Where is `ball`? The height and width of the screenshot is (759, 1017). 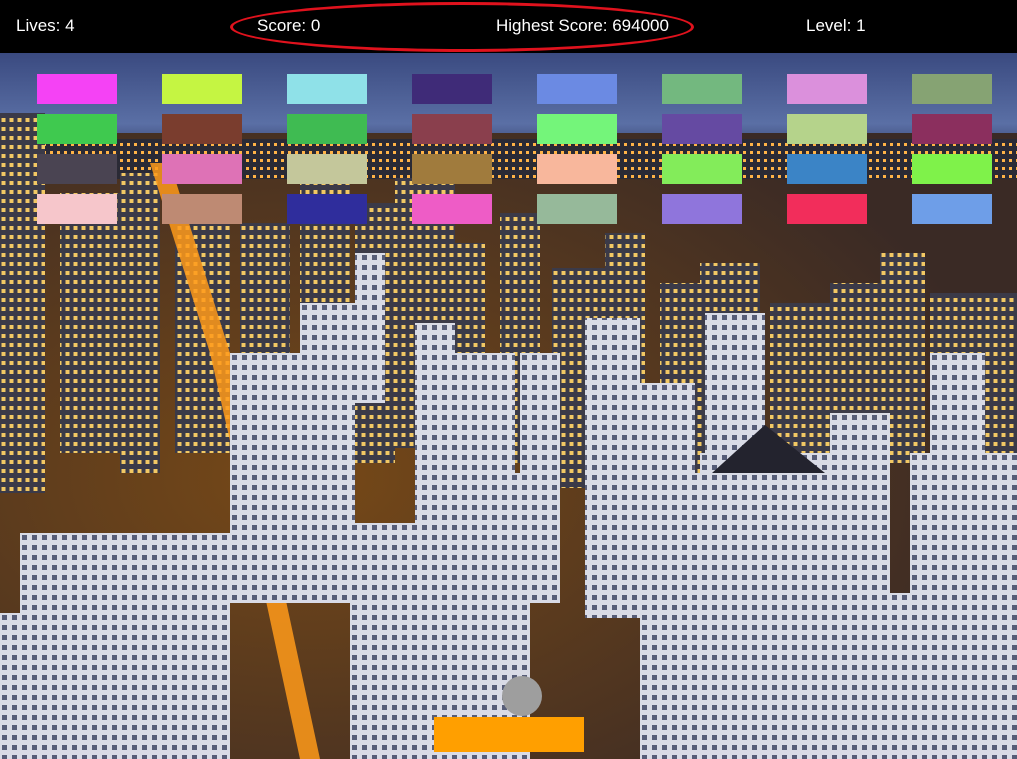 ball is located at coordinates (522, 696).